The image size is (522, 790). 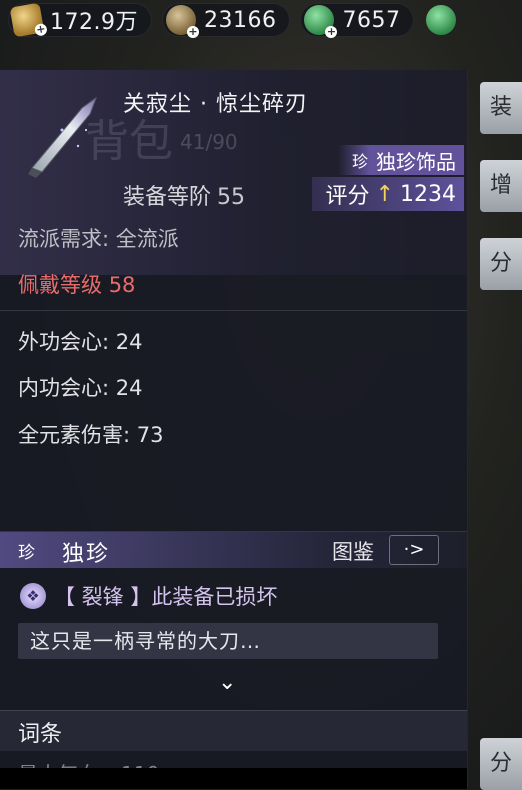 I want to click on stat-line: 内功会心: 24, so click(x=80, y=388).